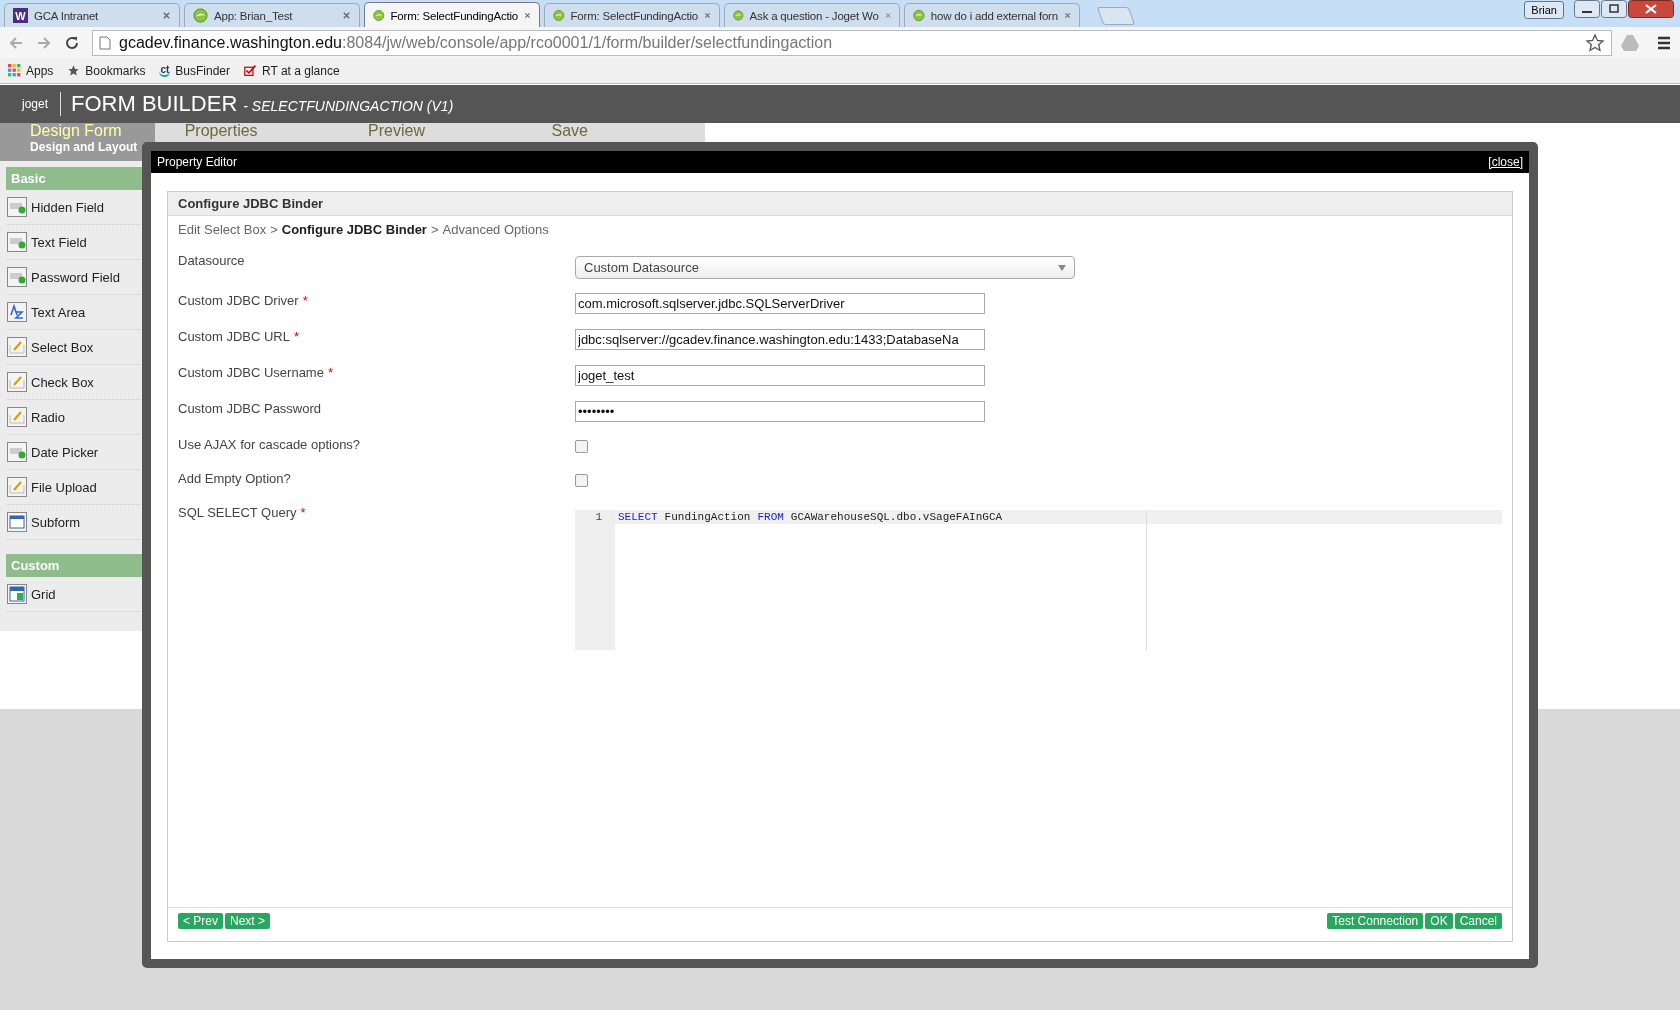 Image resolution: width=1680 pixels, height=1010 pixels. Describe the element at coordinates (234, 478) in the screenshot. I see `field-label: Add Empty Option?` at that location.